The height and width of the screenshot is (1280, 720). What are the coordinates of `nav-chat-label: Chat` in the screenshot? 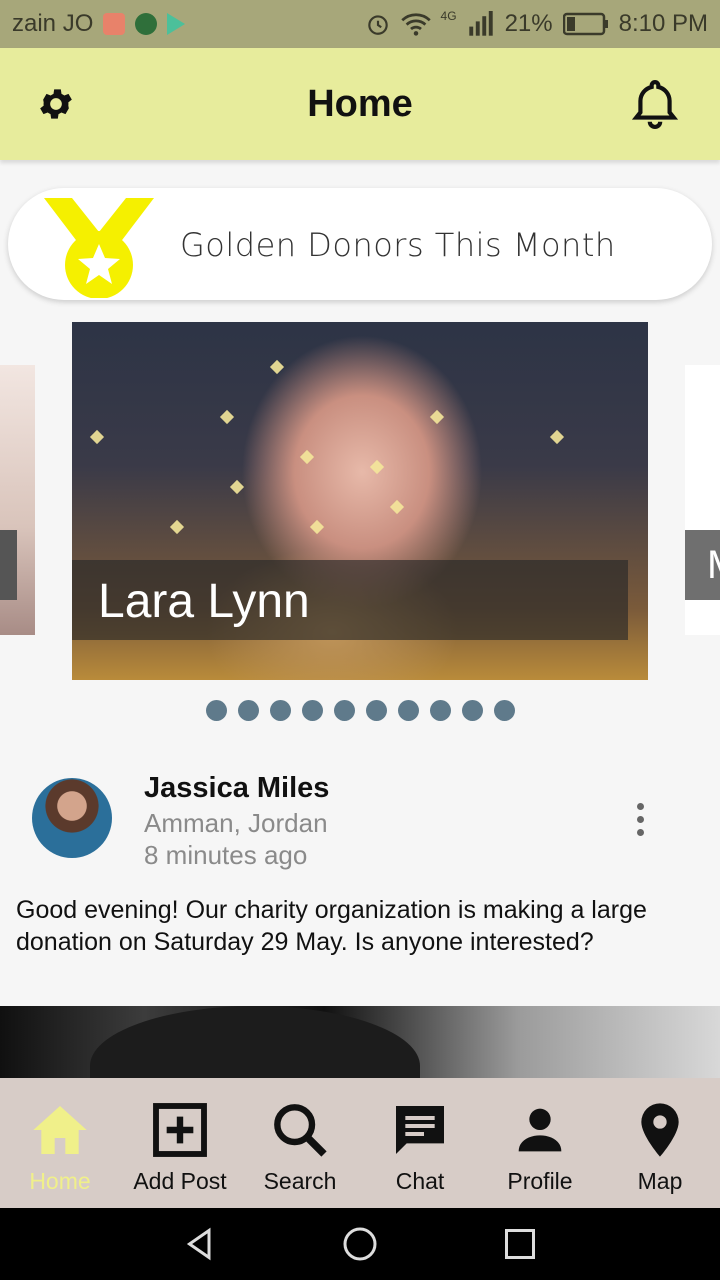 It's located at (420, 1181).